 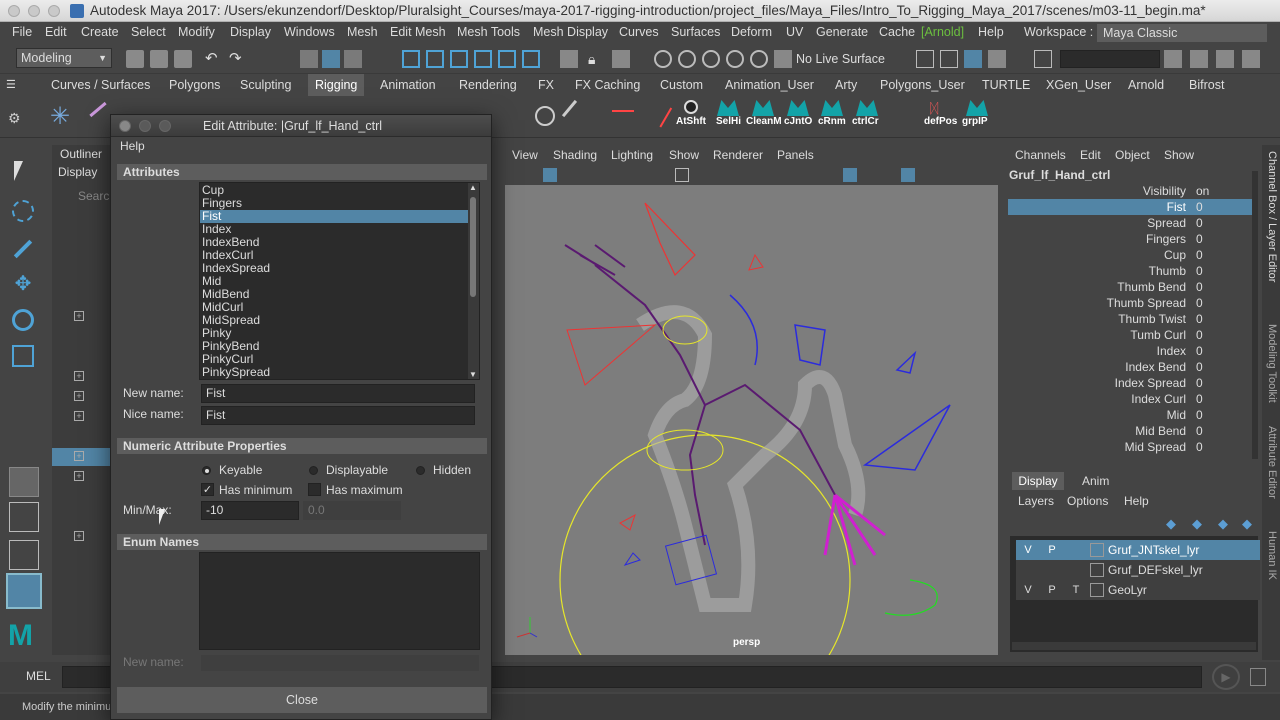 I want to click on channel-row: Mid Spread 0, so click(x=1133, y=447).